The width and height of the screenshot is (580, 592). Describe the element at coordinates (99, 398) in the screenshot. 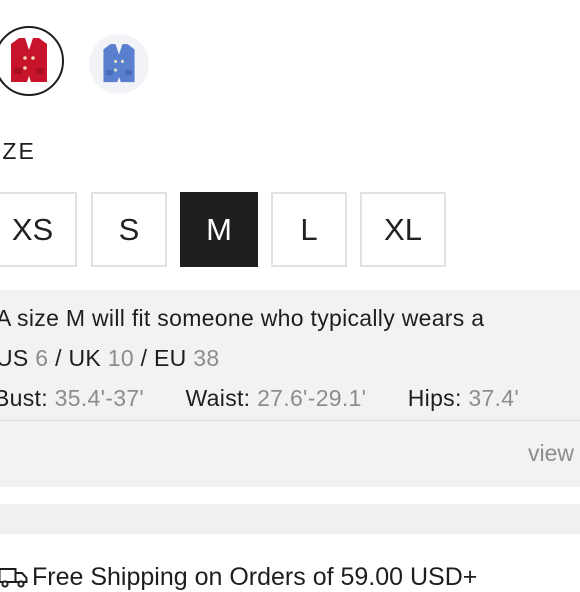

I see `bust-value: 35.4'-37'` at that location.